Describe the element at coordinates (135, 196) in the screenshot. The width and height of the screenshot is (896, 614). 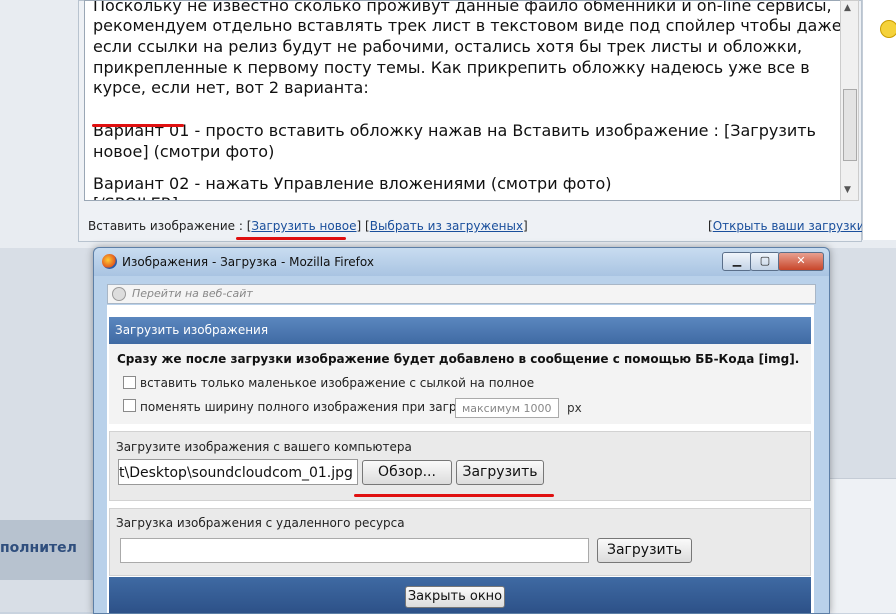
I see `editor-spoiler-close: [/SPOILER]` at that location.